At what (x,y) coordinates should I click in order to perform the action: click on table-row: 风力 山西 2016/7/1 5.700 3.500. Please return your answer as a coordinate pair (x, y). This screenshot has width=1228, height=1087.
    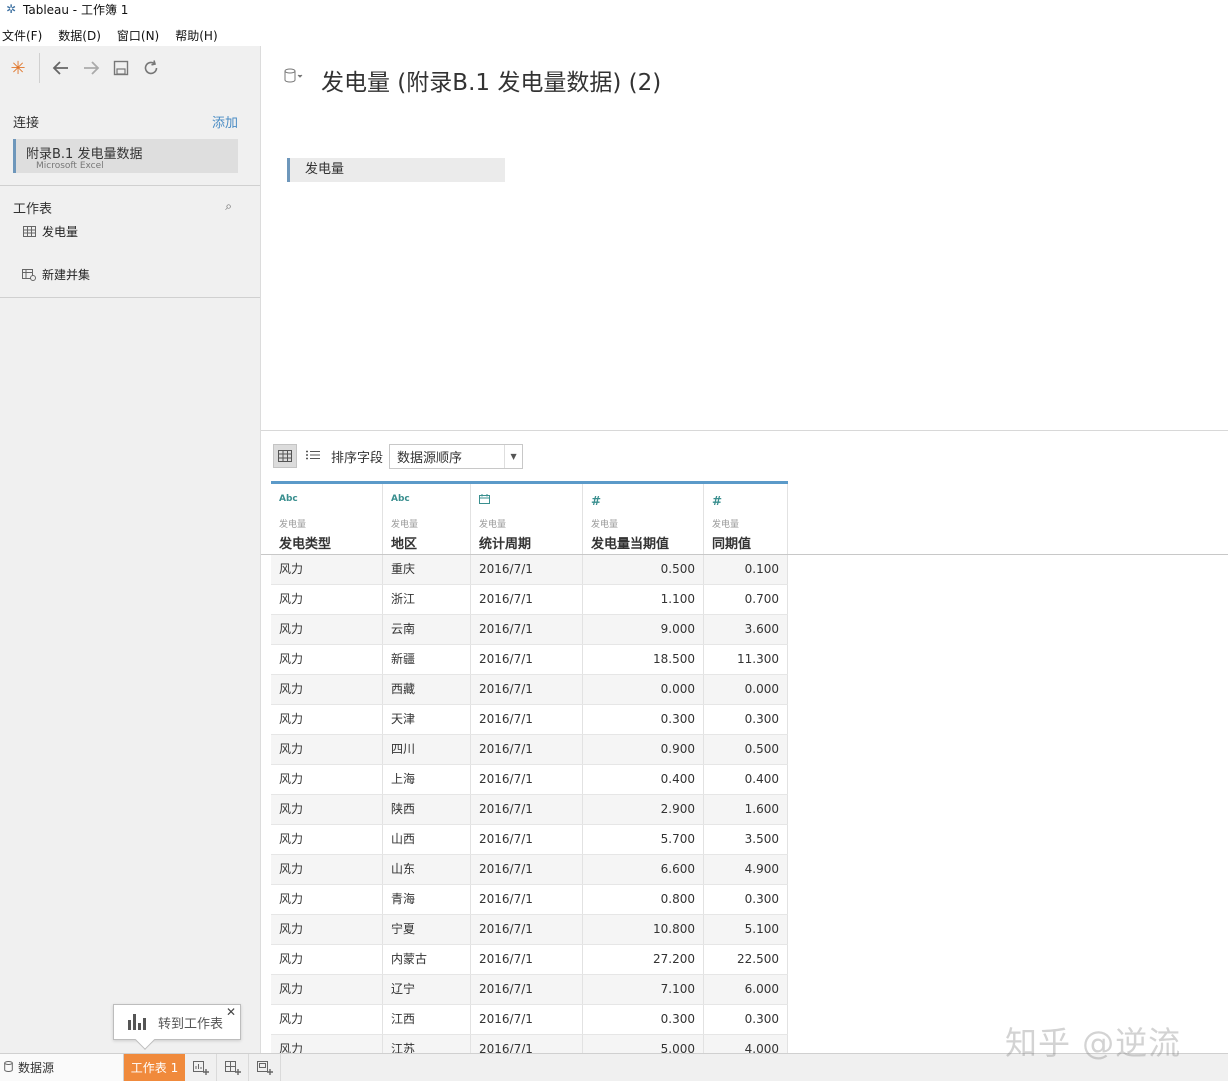
    Looking at the image, I should click on (529, 840).